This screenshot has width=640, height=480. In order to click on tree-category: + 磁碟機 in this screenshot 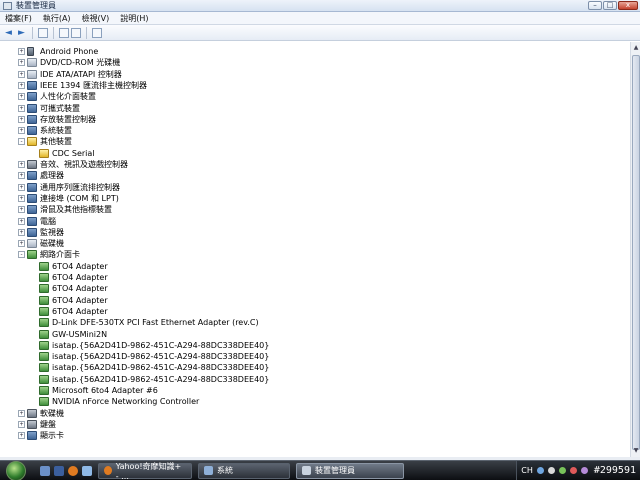, I will do `click(41, 243)`.